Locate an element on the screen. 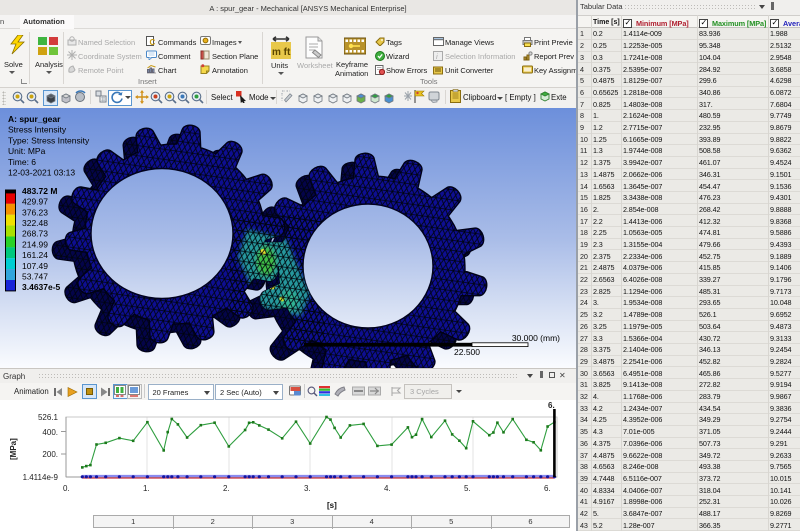 Image resolution: width=800 pixels, height=531 pixels. svg-text: 429.97 is located at coordinates (35, 202).